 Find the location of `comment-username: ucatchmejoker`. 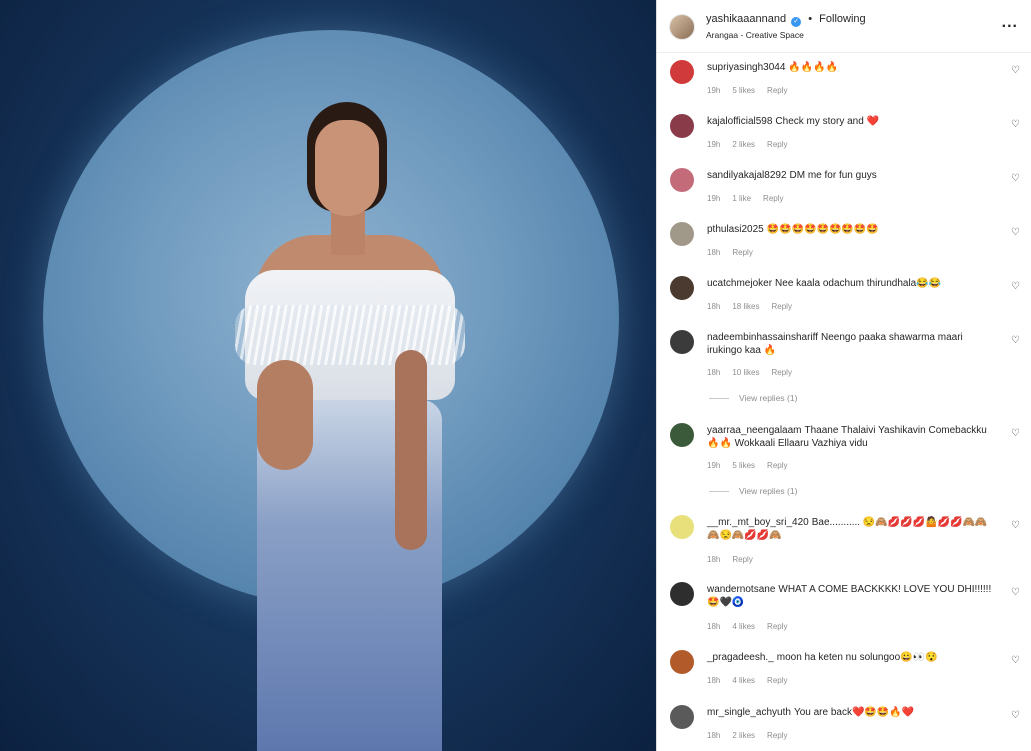

comment-username: ucatchmejoker is located at coordinates (739, 283).